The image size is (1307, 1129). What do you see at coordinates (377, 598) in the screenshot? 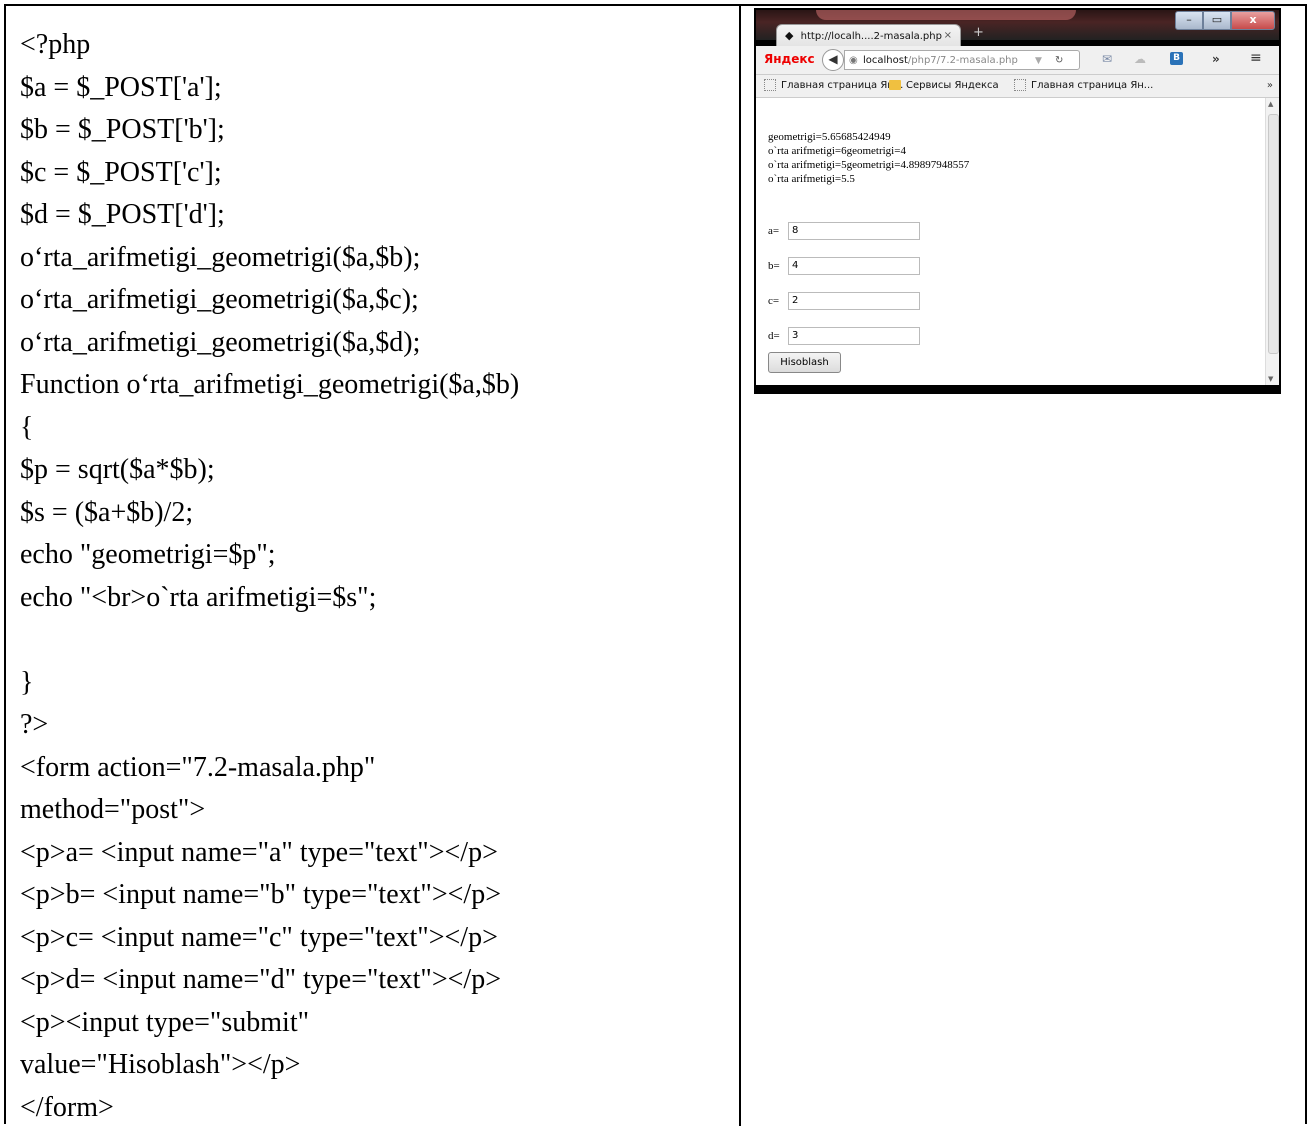
I see `code-line: echo "<br>o`rta arifmetigi=$s";` at bounding box center [377, 598].